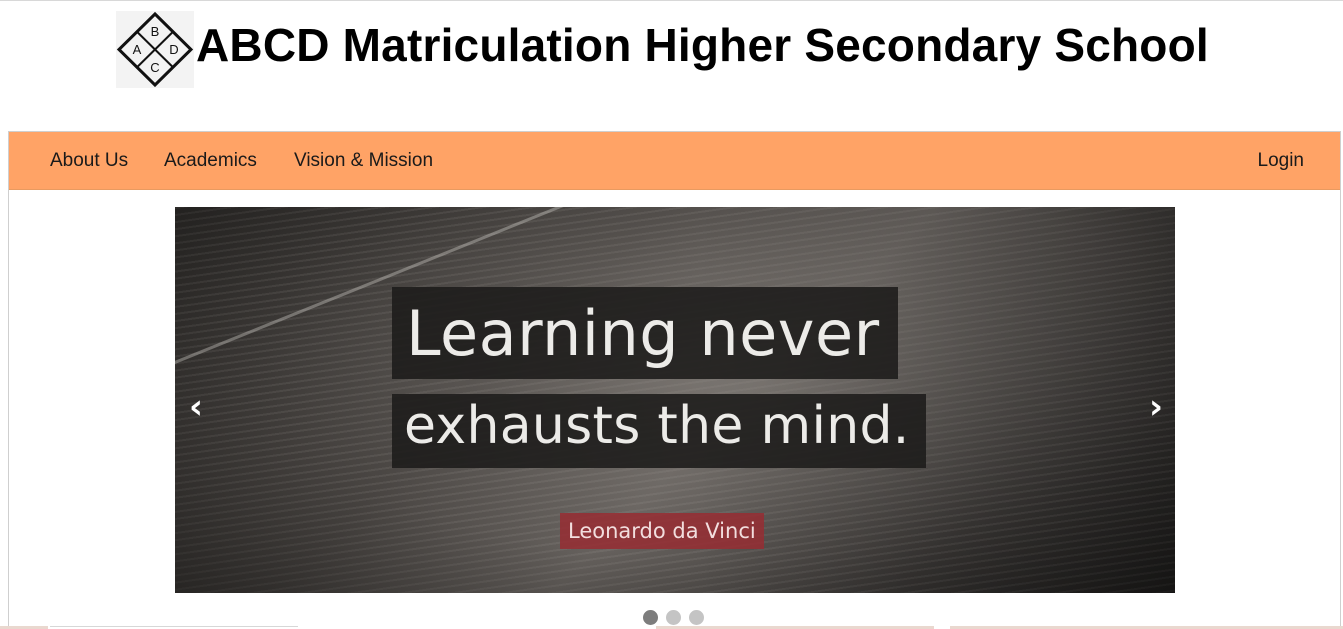 The image size is (1343, 629). What do you see at coordinates (210, 161) in the screenshot?
I see `nav-link-academics: Academics` at bounding box center [210, 161].